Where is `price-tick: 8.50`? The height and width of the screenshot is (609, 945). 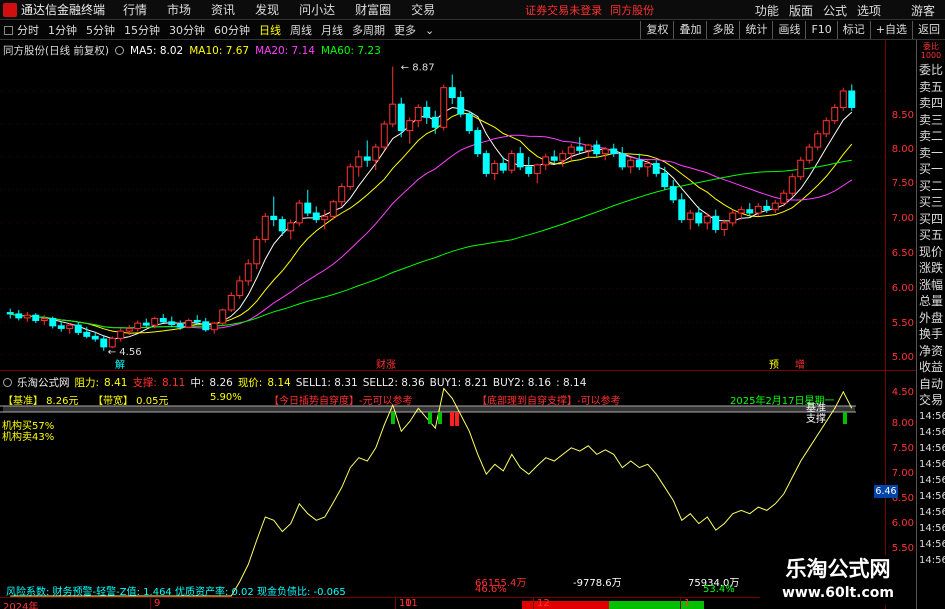 price-tick: 8.50 is located at coordinates (902, 115).